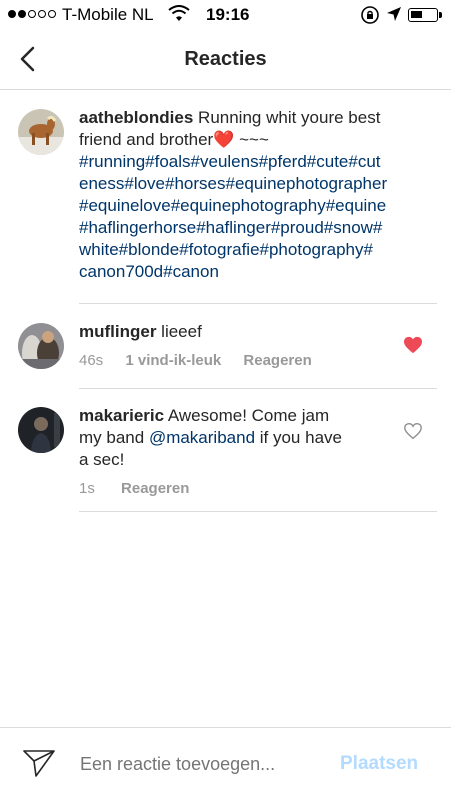 Image resolution: width=451 pixels, height=801 pixels. I want to click on like-count-link: 1 vind-ik-leuk, so click(173, 360).